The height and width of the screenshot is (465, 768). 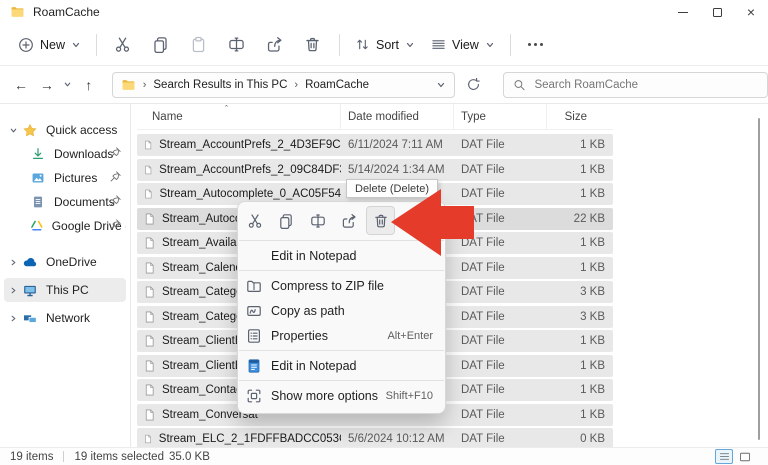 I want to click on large-icons-view-toggle, so click(x=745, y=456).